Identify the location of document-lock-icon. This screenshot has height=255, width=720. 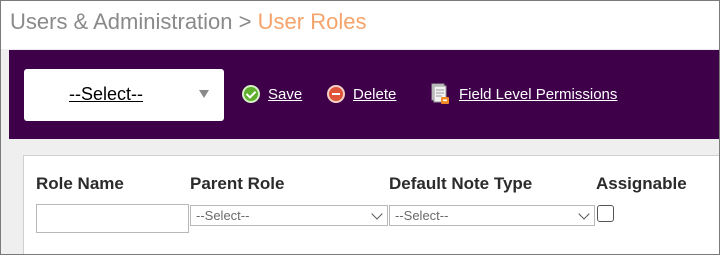
(440, 94).